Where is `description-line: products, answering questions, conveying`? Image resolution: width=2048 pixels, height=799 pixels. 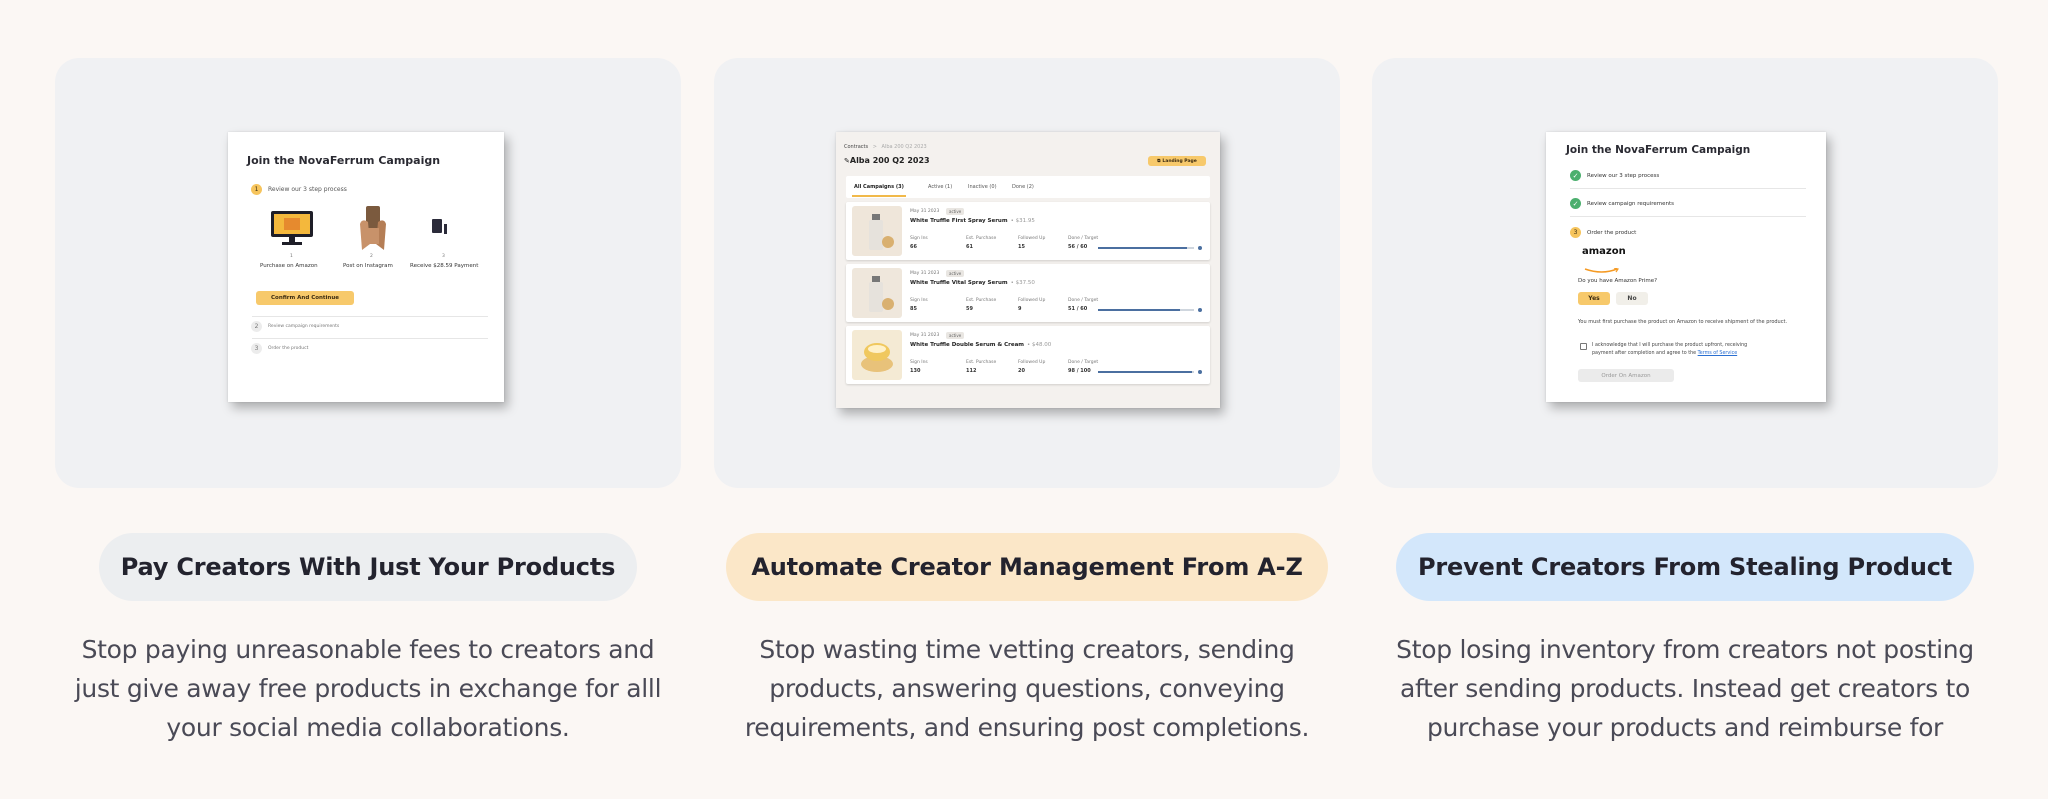
description-line: products, answering questions, conveying is located at coordinates (1027, 688).